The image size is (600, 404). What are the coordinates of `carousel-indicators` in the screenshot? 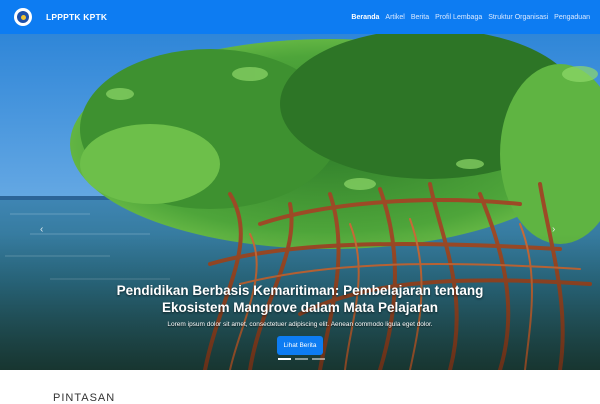 It's located at (301, 359).